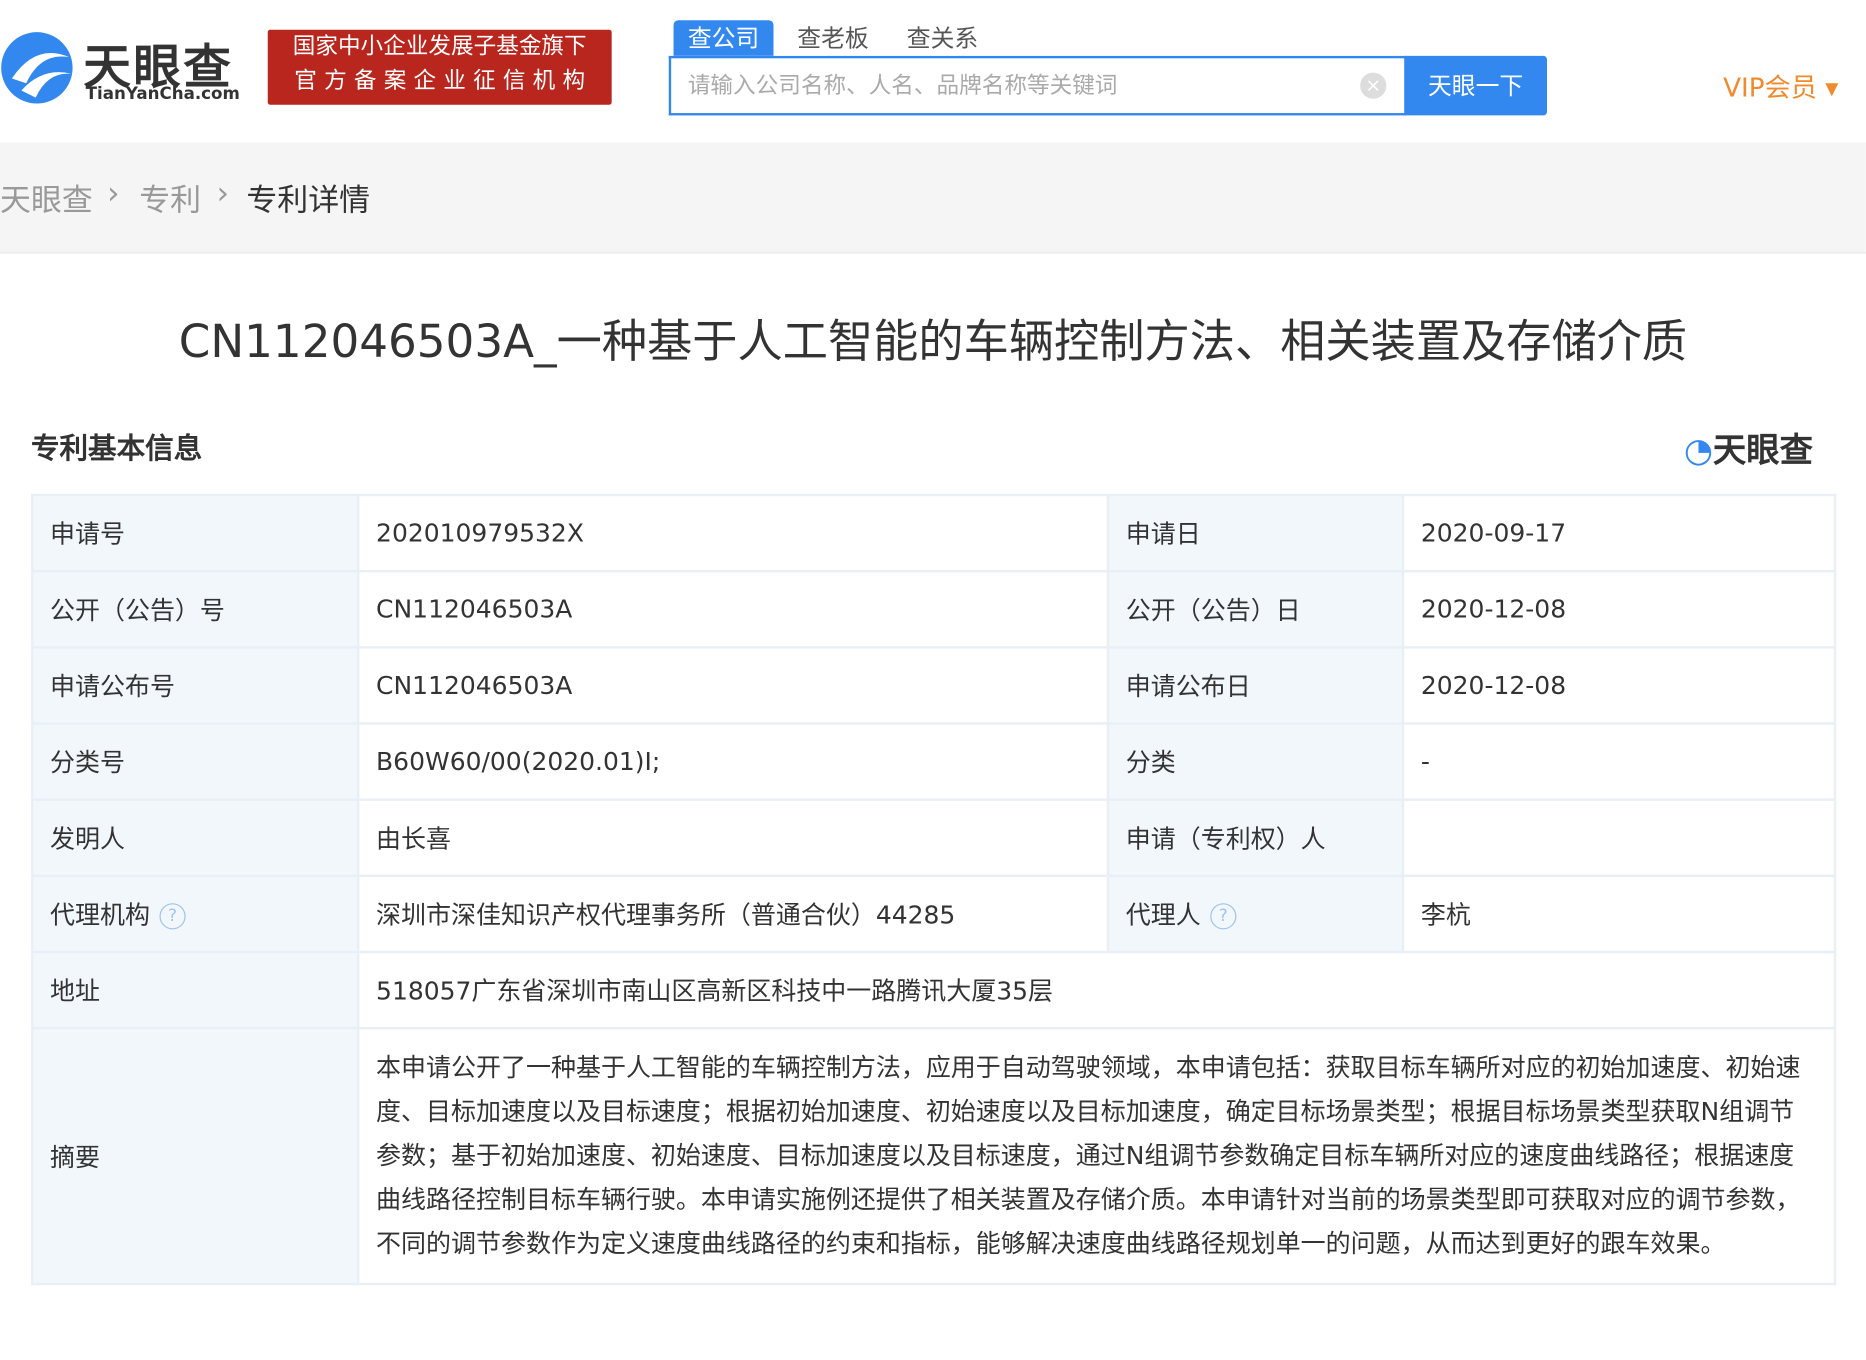  I want to click on logo-subtext: TianYanCha.com, so click(162, 94).